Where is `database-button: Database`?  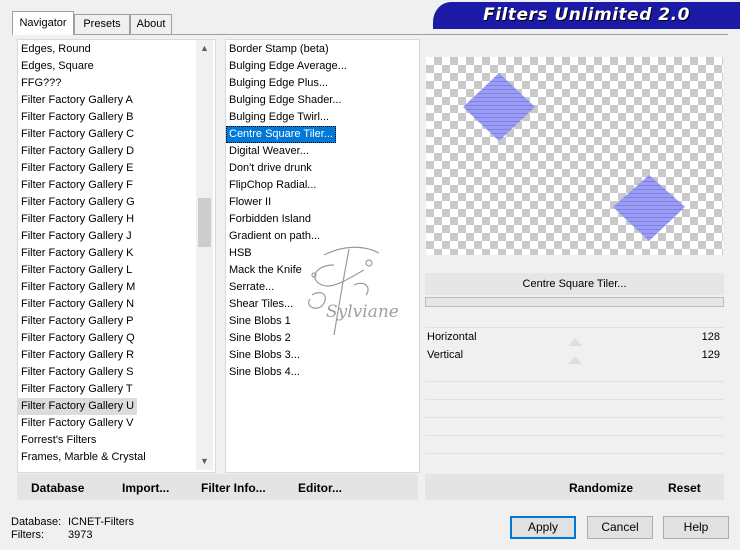
database-button: Database is located at coordinates (57, 488).